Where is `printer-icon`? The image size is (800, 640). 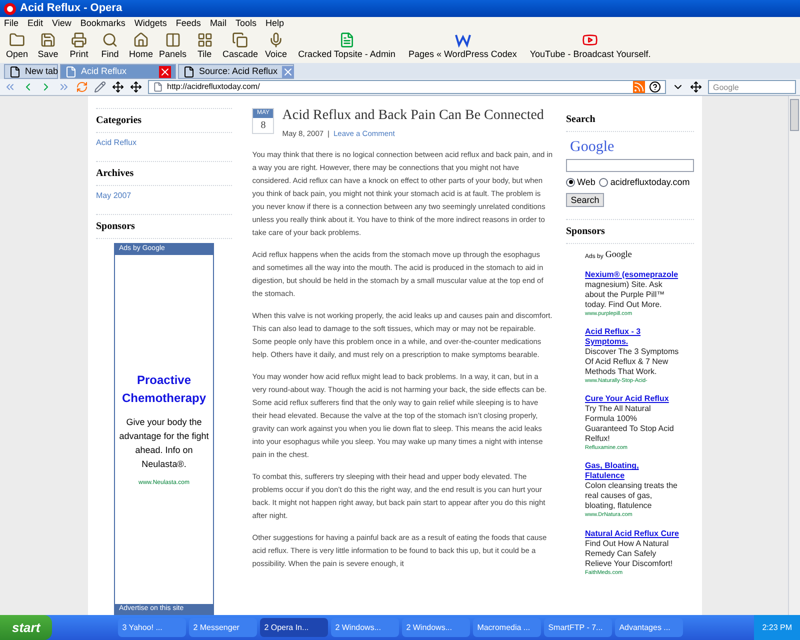 printer-icon is located at coordinates (79, 40).